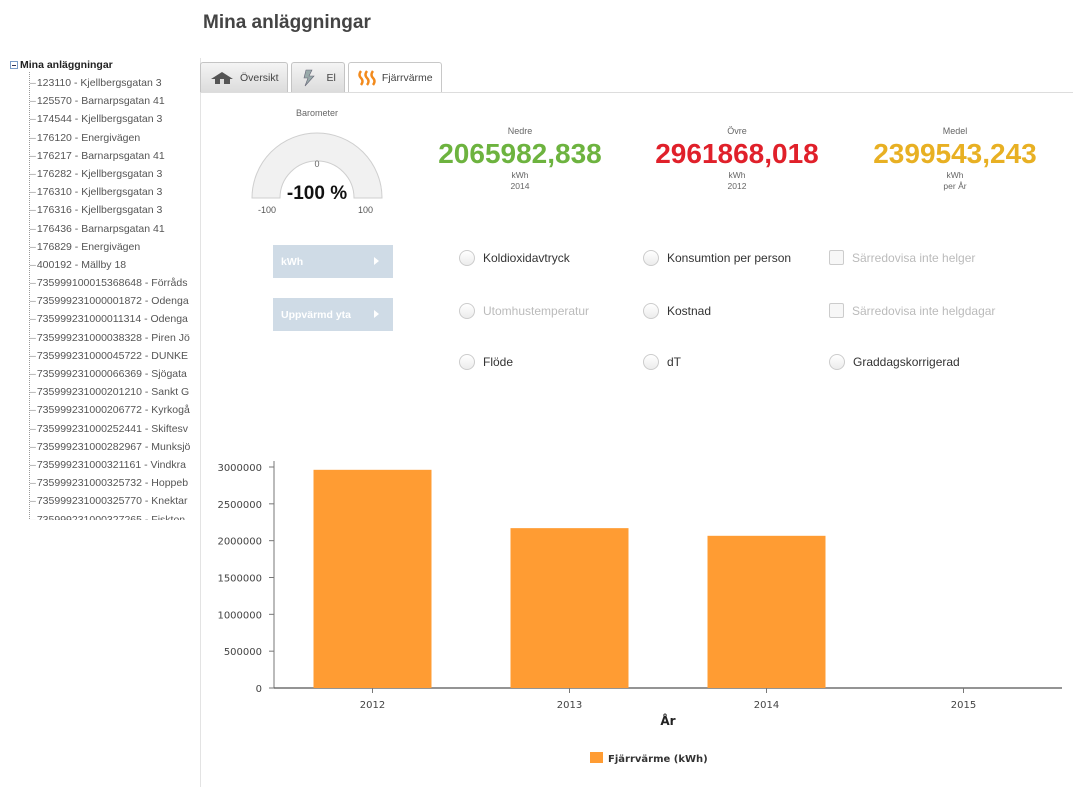 The height and width of the screenshot is (787, 1073). I want to click on legend-label: Fjärrvärme (kWh), so click(658, 759).